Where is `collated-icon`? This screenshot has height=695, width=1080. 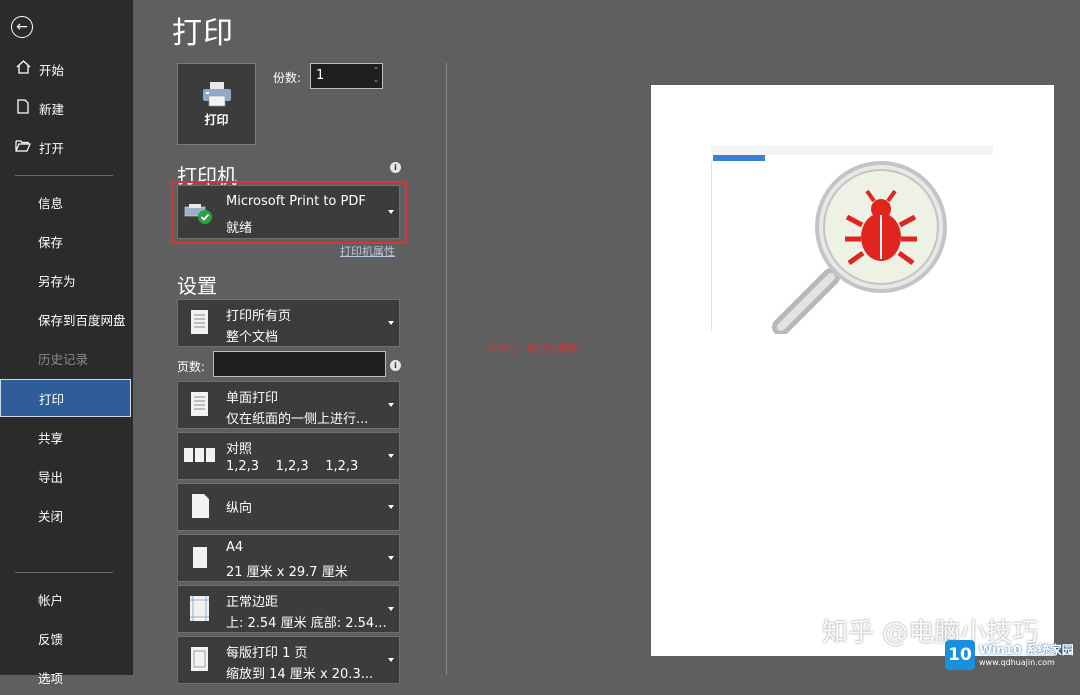 collated-icon is located at coordinates (199, 455).